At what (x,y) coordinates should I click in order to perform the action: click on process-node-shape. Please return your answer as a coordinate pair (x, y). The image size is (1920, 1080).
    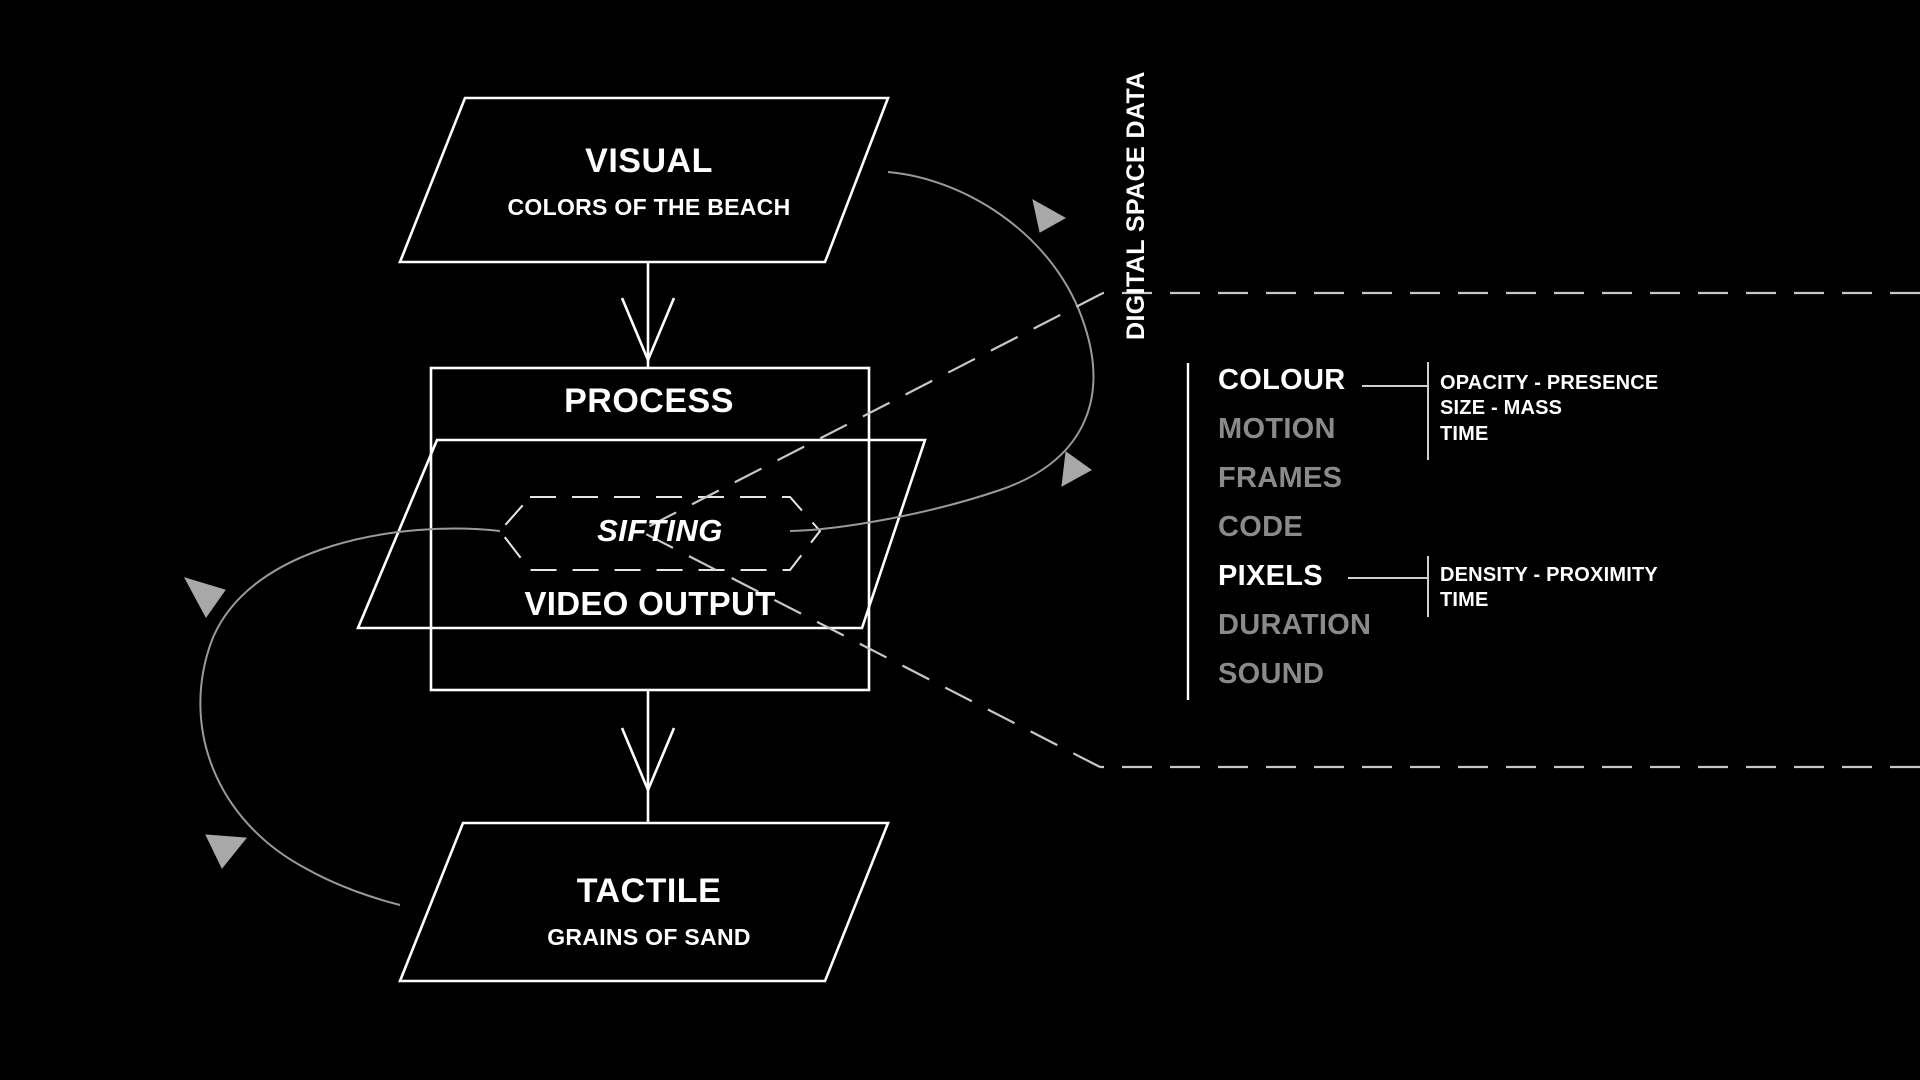
    Looking at the image, I should click on (650, 529).